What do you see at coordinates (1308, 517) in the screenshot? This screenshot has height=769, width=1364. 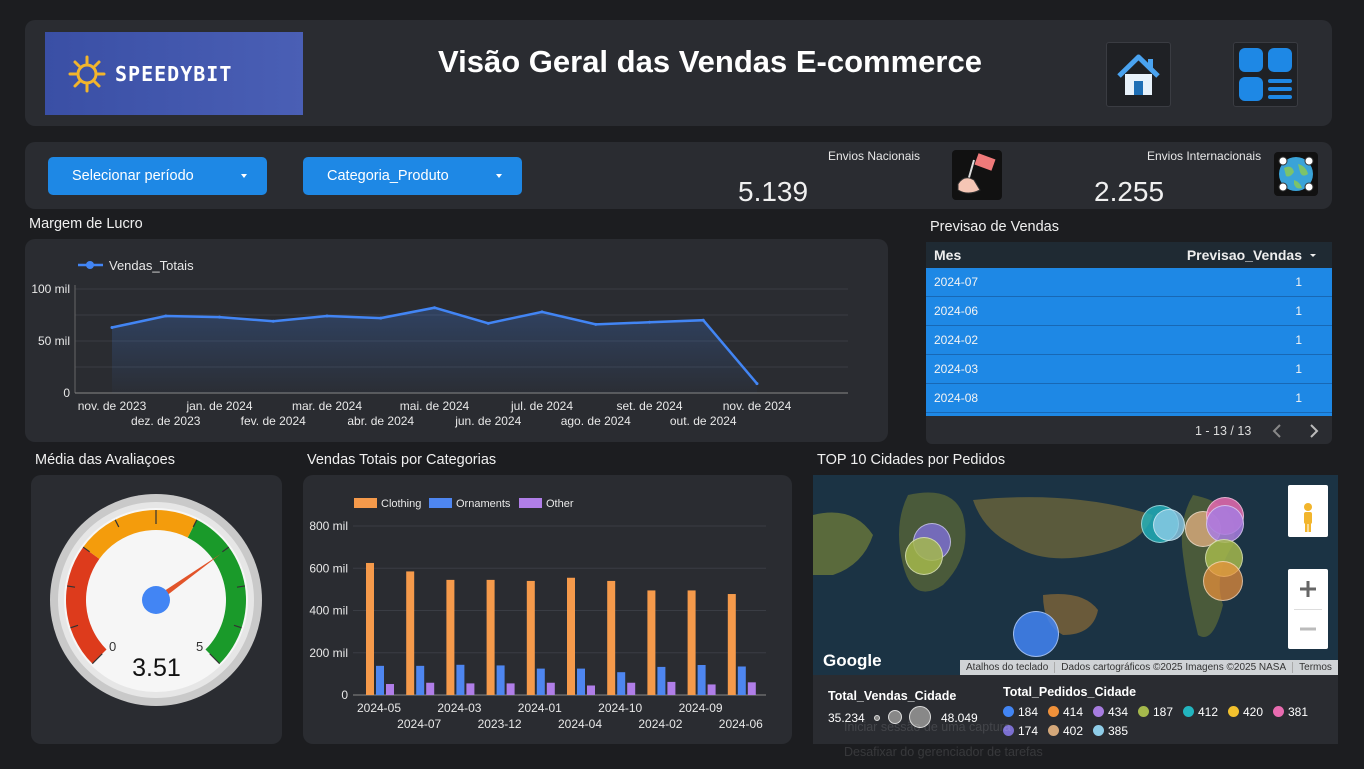 I see `pegman-icon` at bounding box center [1308, 517].